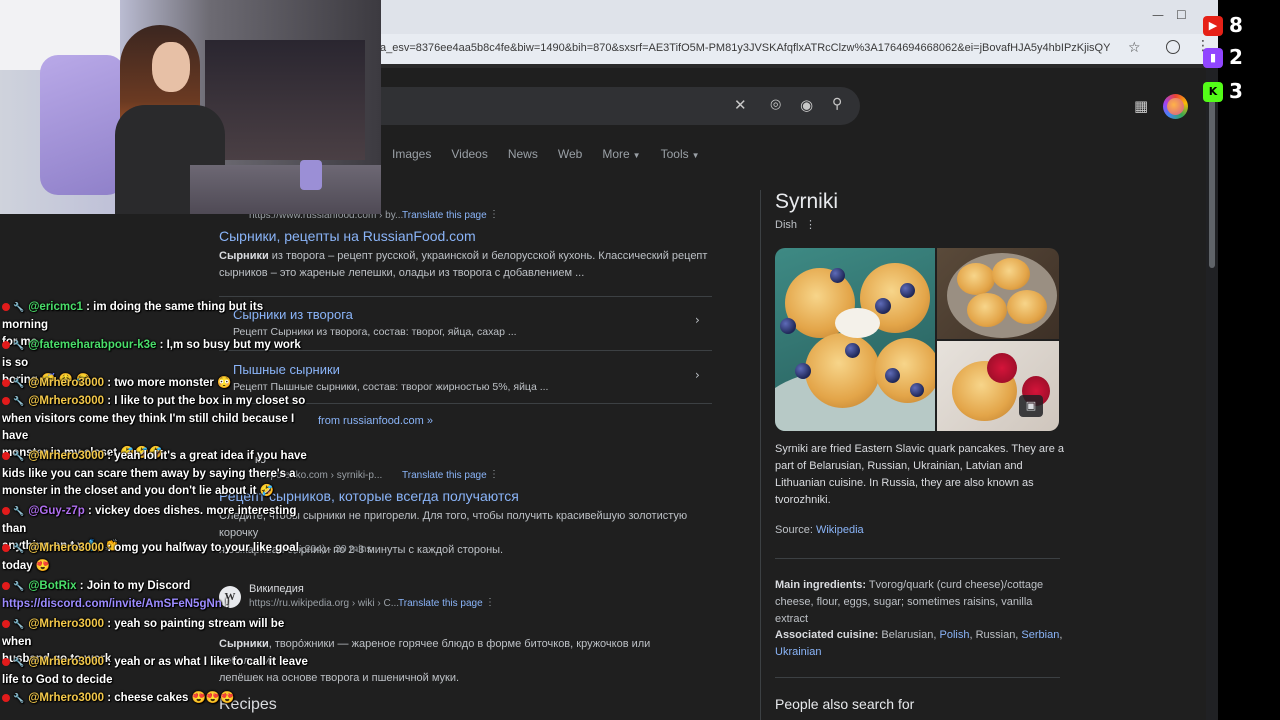 The image size is (1280, 720). I want to click on tab-tools: Tools ▼, so click(680, 154).